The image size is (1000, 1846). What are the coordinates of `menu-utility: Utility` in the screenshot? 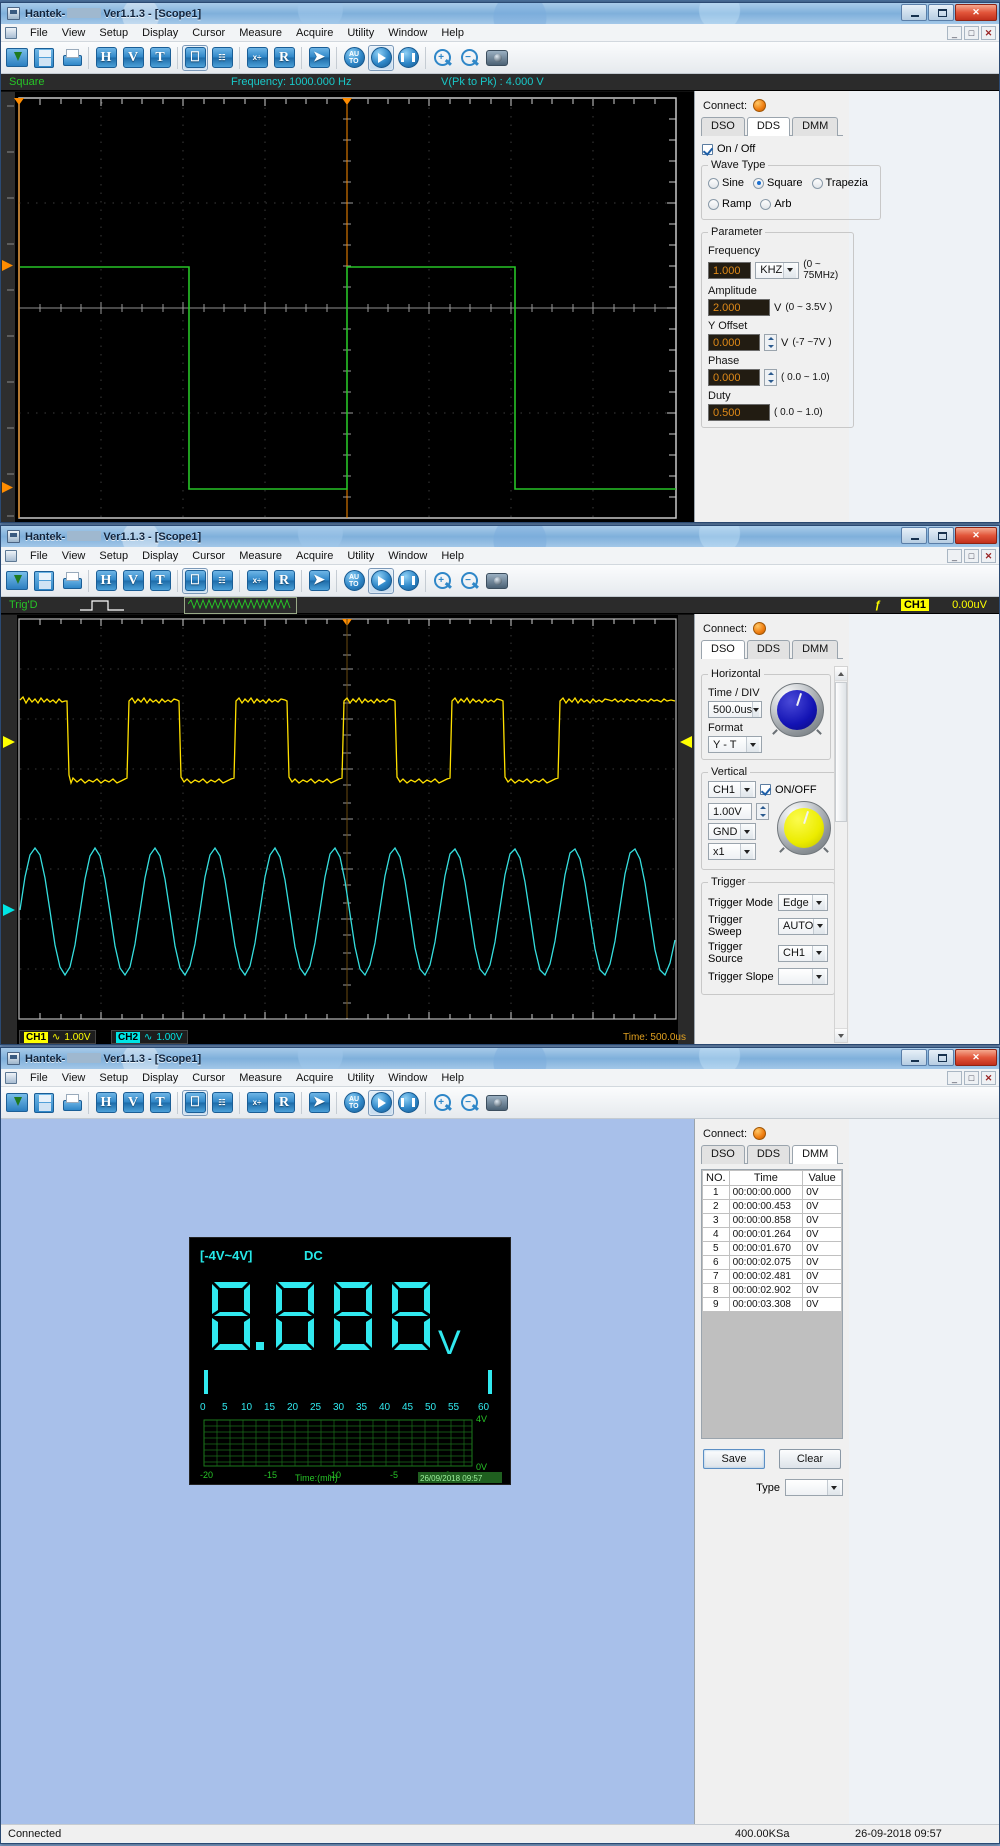 It's located at (360, 1078).